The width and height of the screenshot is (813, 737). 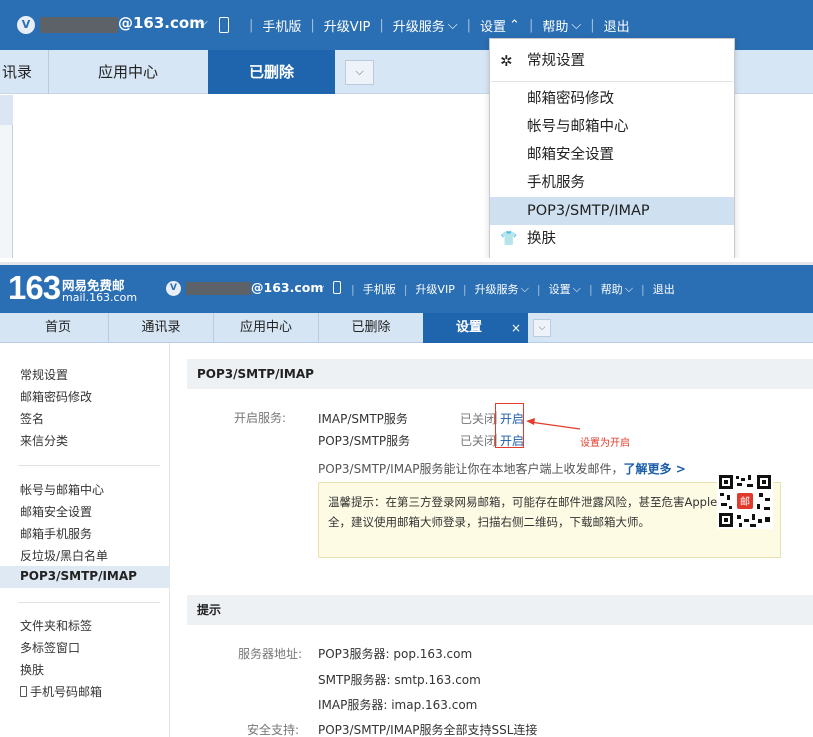 I want to click on tshirt-icon: 👕, so click(x=509, y=239).